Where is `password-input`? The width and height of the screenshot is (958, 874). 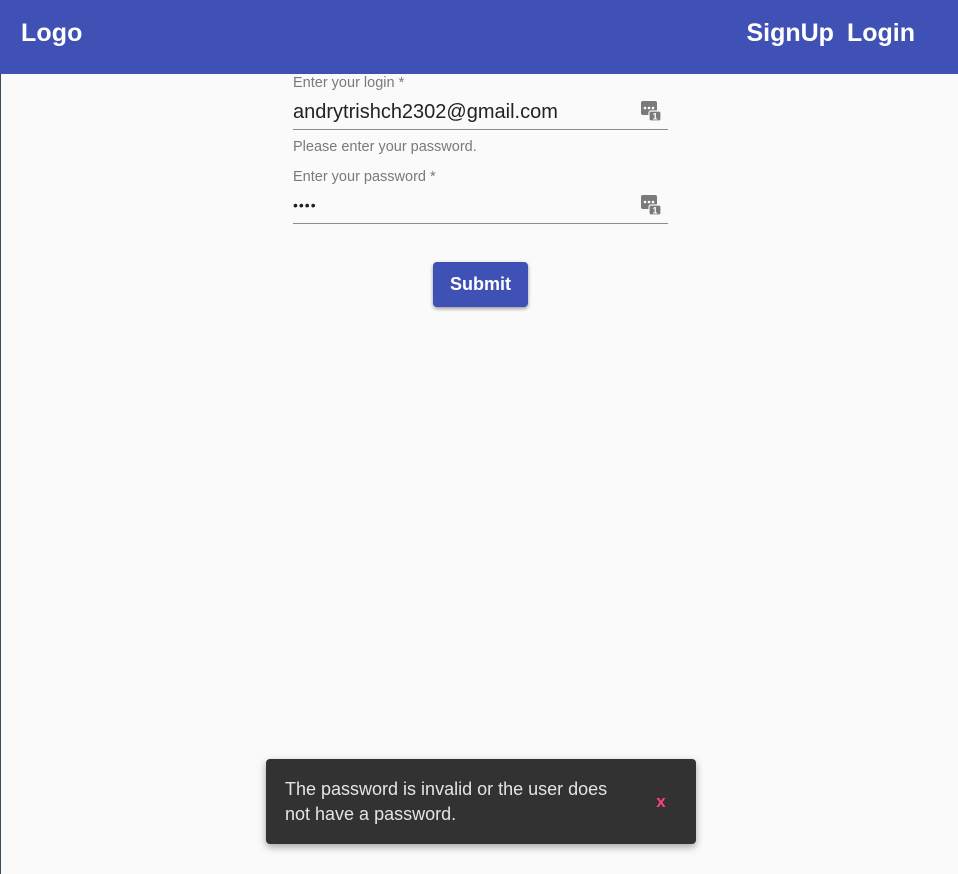
password-input is located at coordinates (463, 205).